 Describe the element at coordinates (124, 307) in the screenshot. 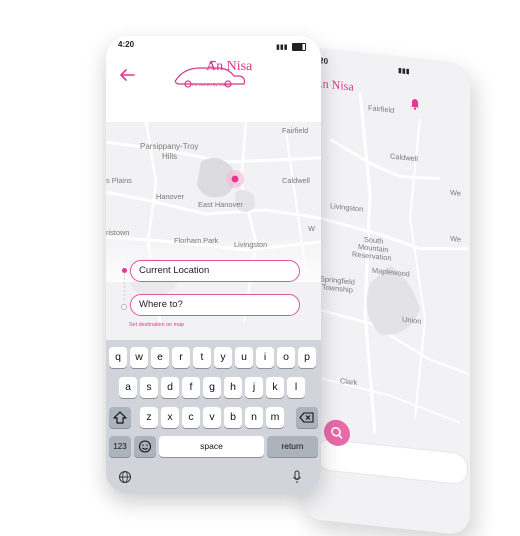

I see `destination-dot-icon` at that location.